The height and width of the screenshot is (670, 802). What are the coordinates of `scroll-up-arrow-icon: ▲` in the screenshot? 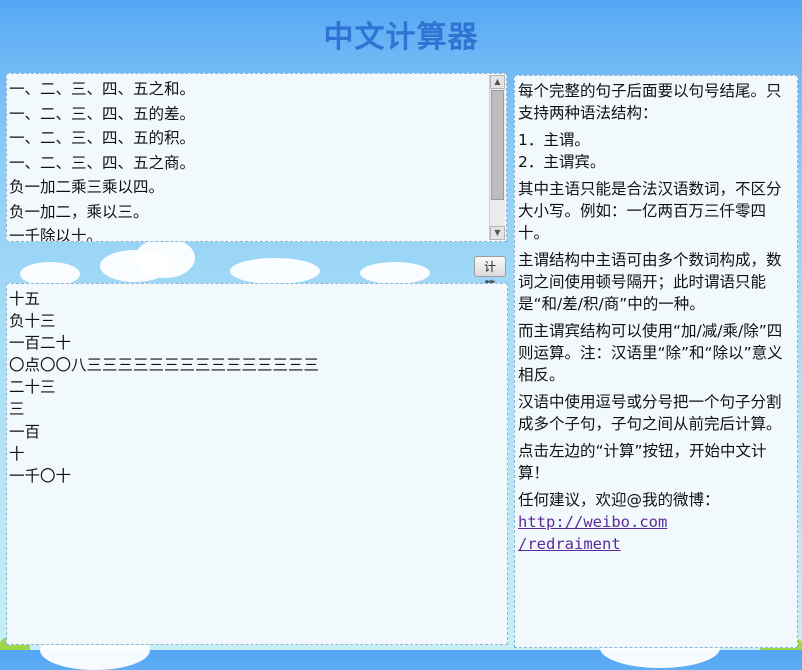 It's located at (497, 82).